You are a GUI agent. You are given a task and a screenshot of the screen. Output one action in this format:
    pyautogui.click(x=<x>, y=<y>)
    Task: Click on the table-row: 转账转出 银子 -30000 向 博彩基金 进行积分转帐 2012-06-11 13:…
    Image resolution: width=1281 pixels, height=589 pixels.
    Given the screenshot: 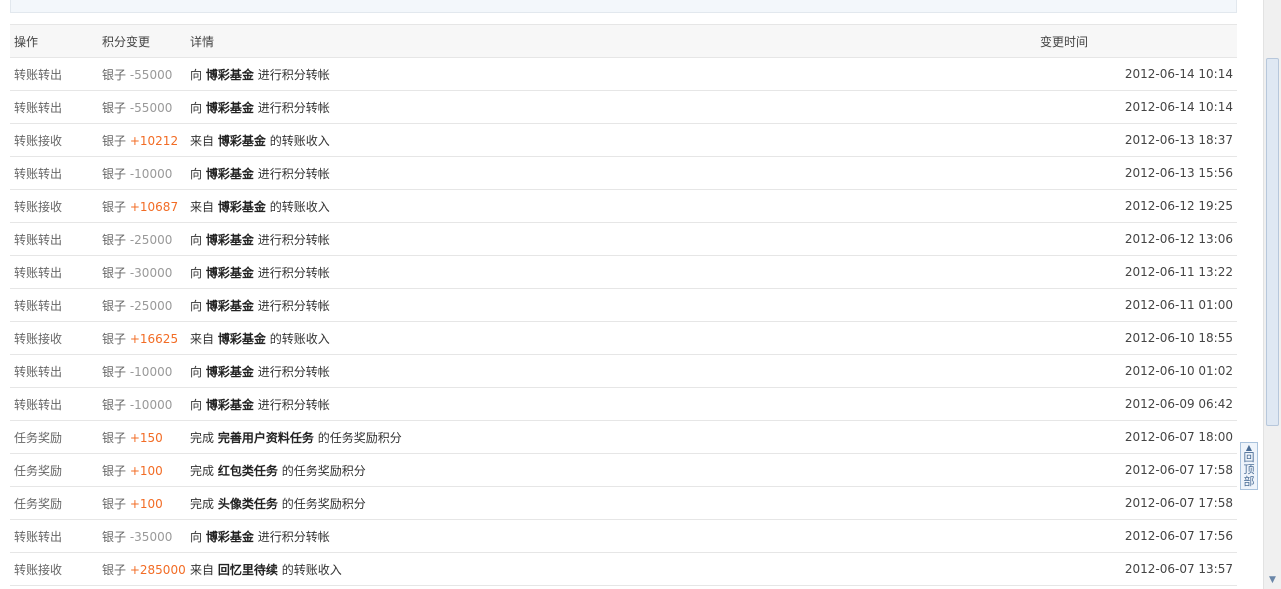 What is the action you would take?
    pyautogui.click(x=623, y=272)
    